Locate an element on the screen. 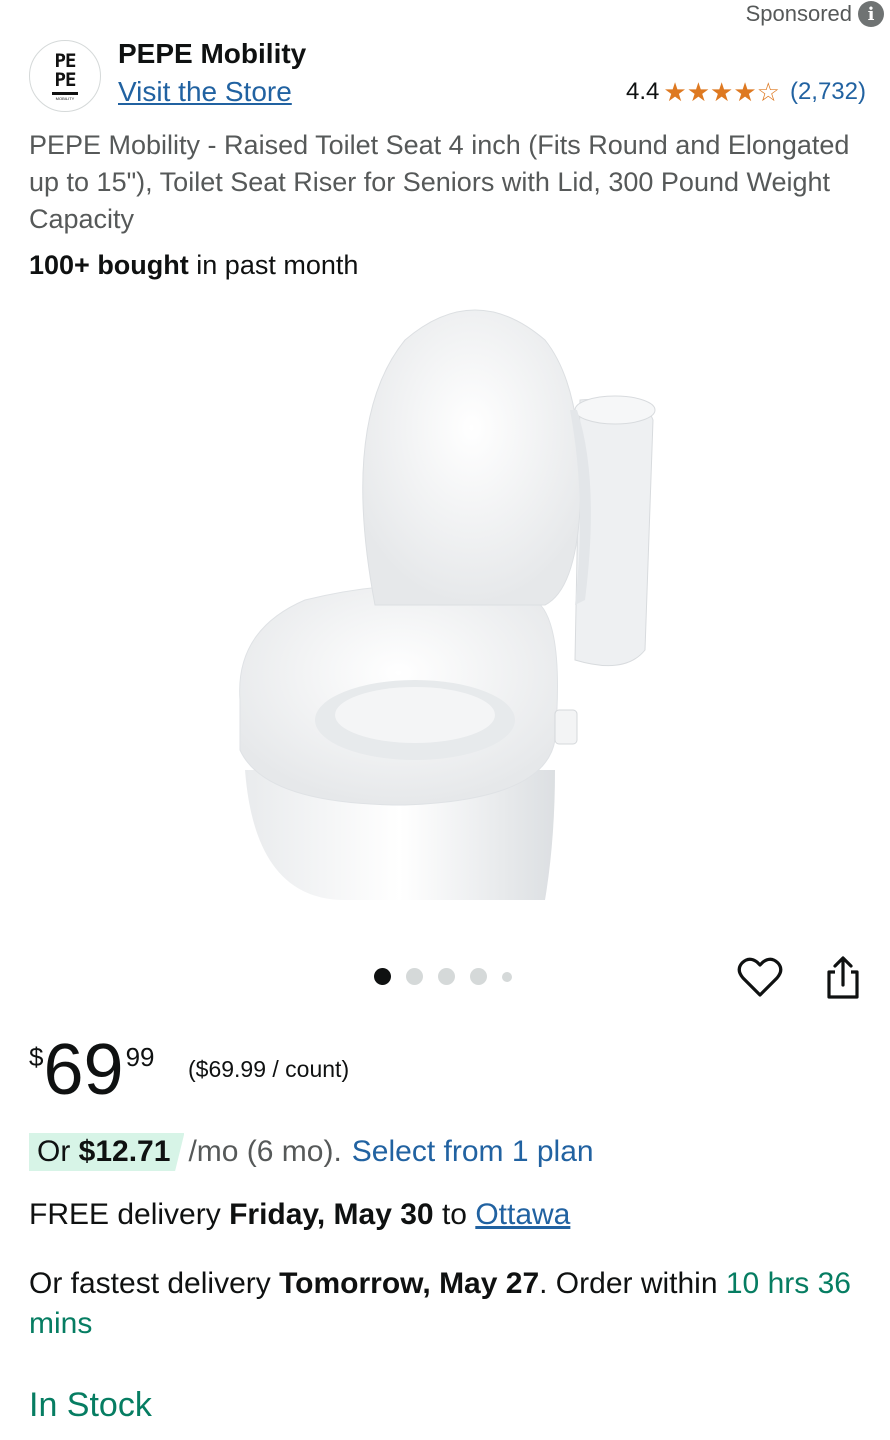 This screenshot has height=1440, width=890. image-carousel-dots is located at coordinates (443, 976).